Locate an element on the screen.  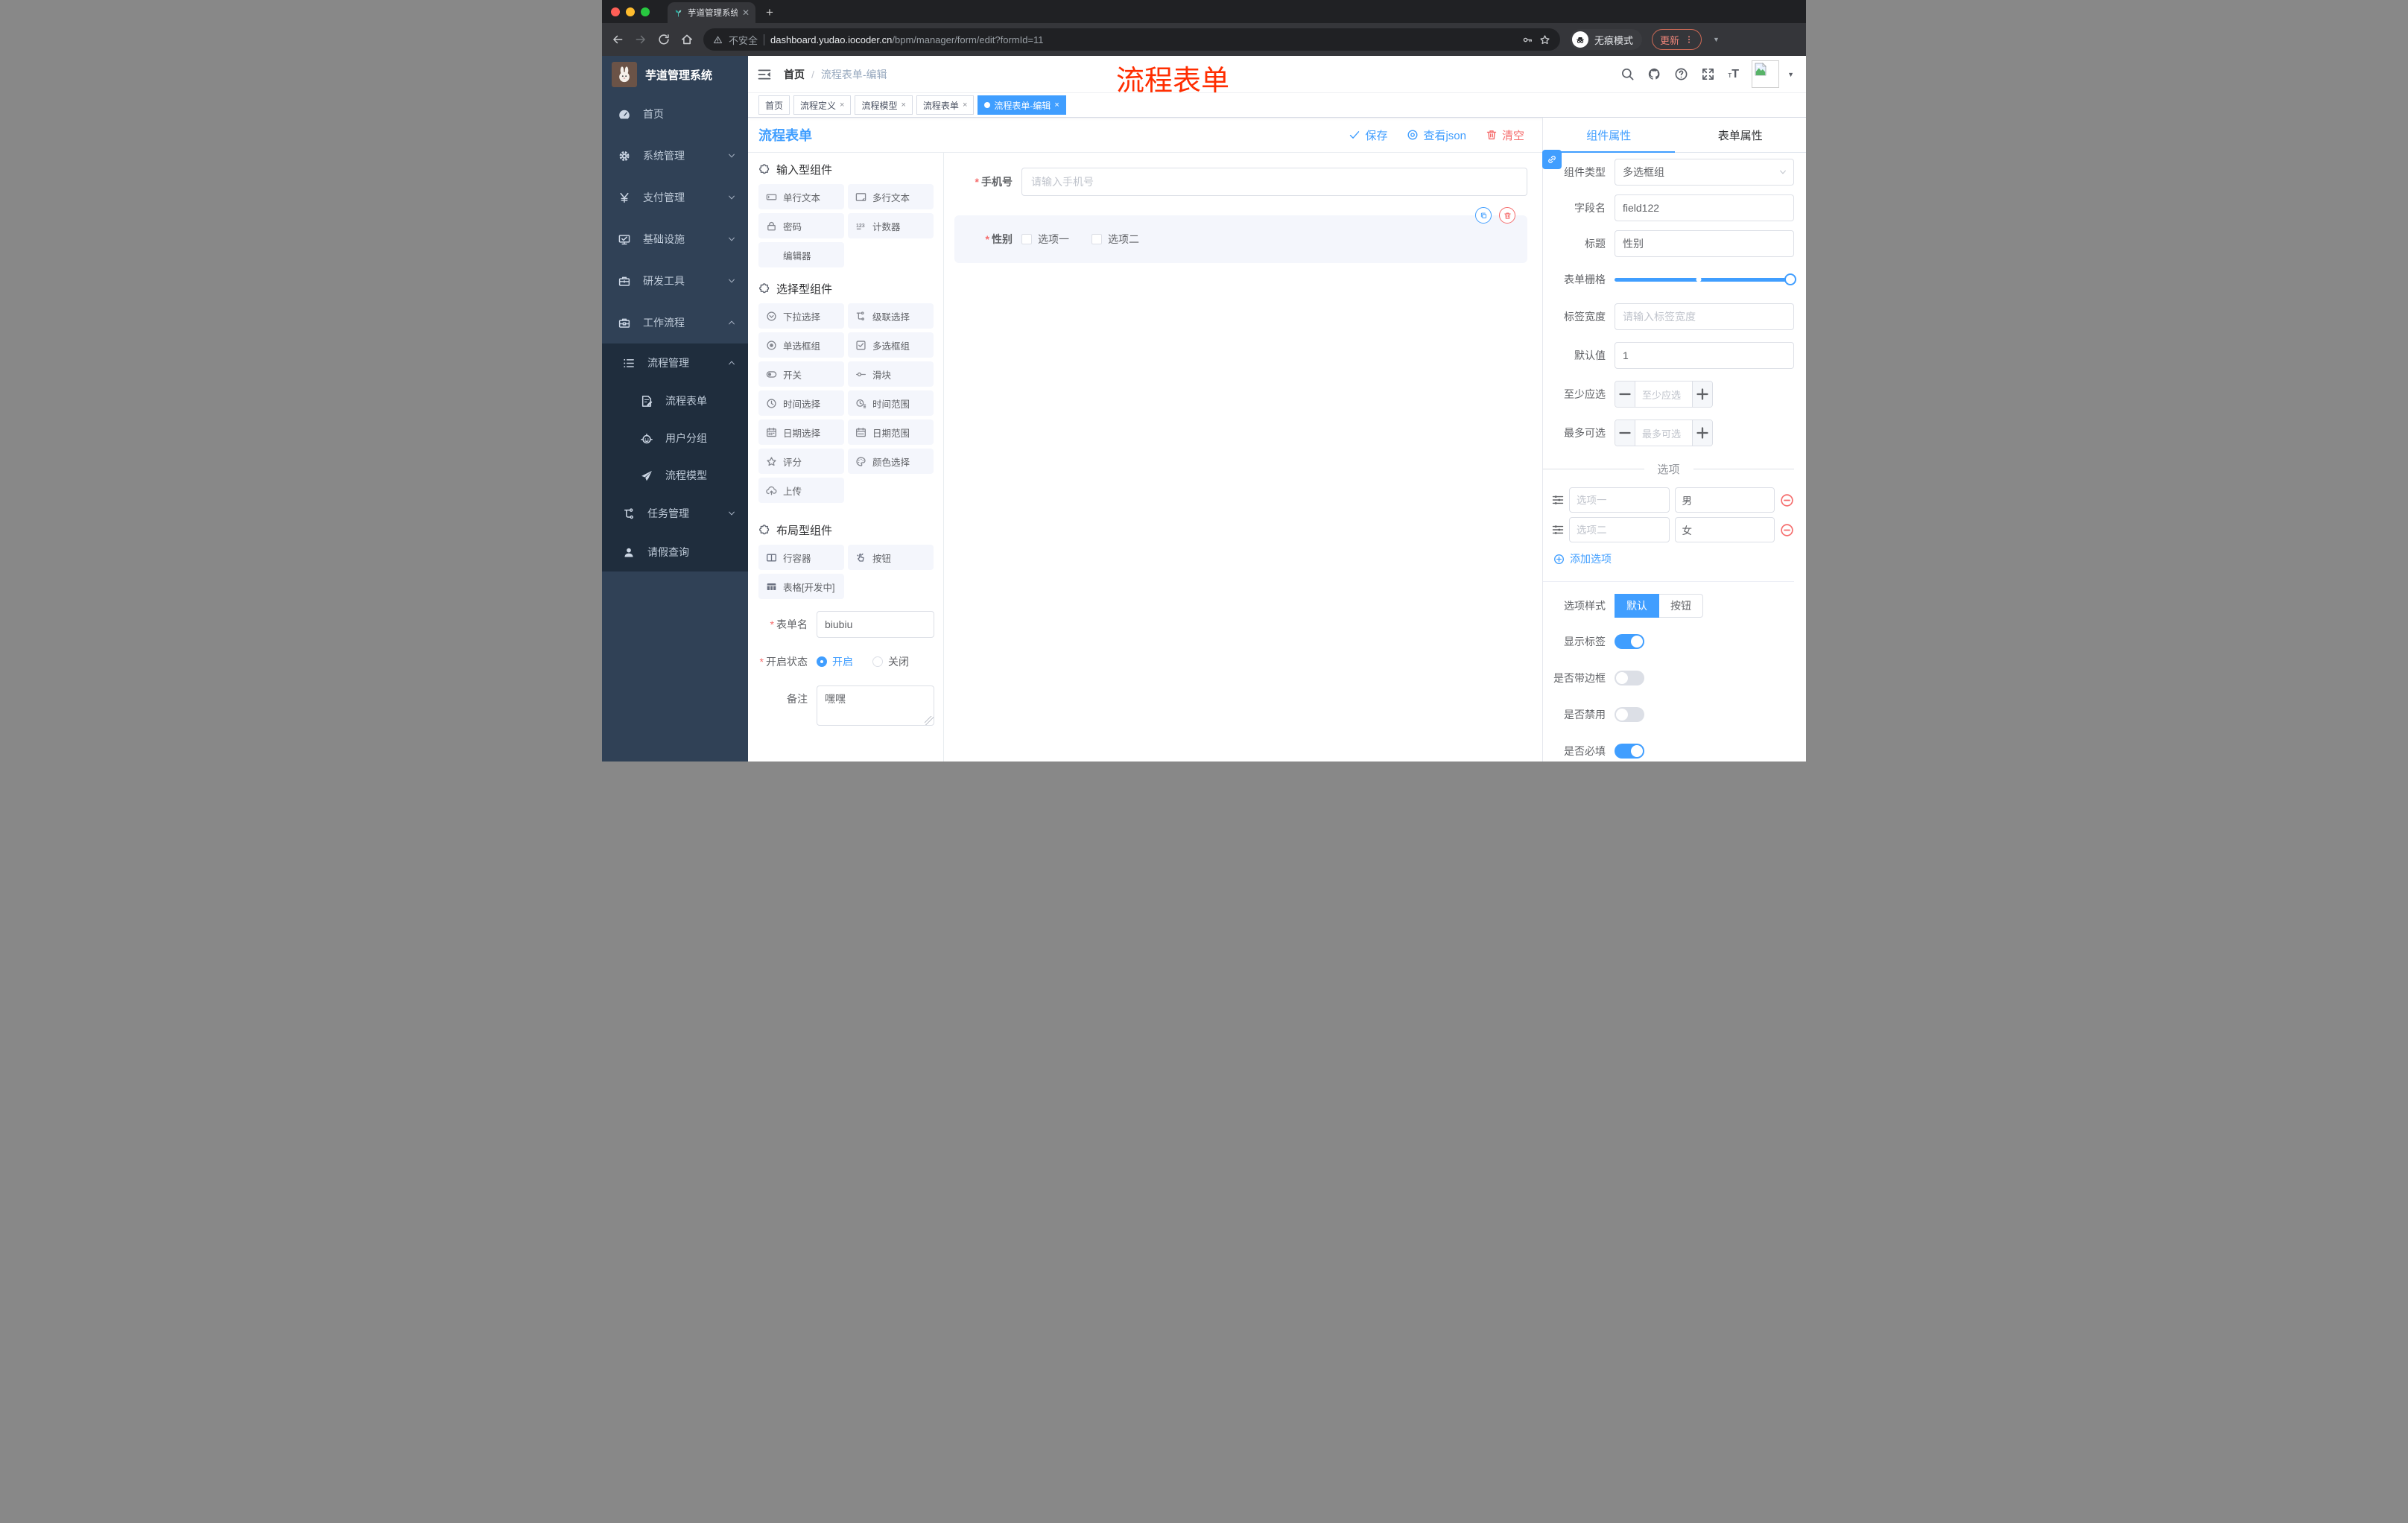
palette-item: 多选框组 is located at coordinates (891, 345).